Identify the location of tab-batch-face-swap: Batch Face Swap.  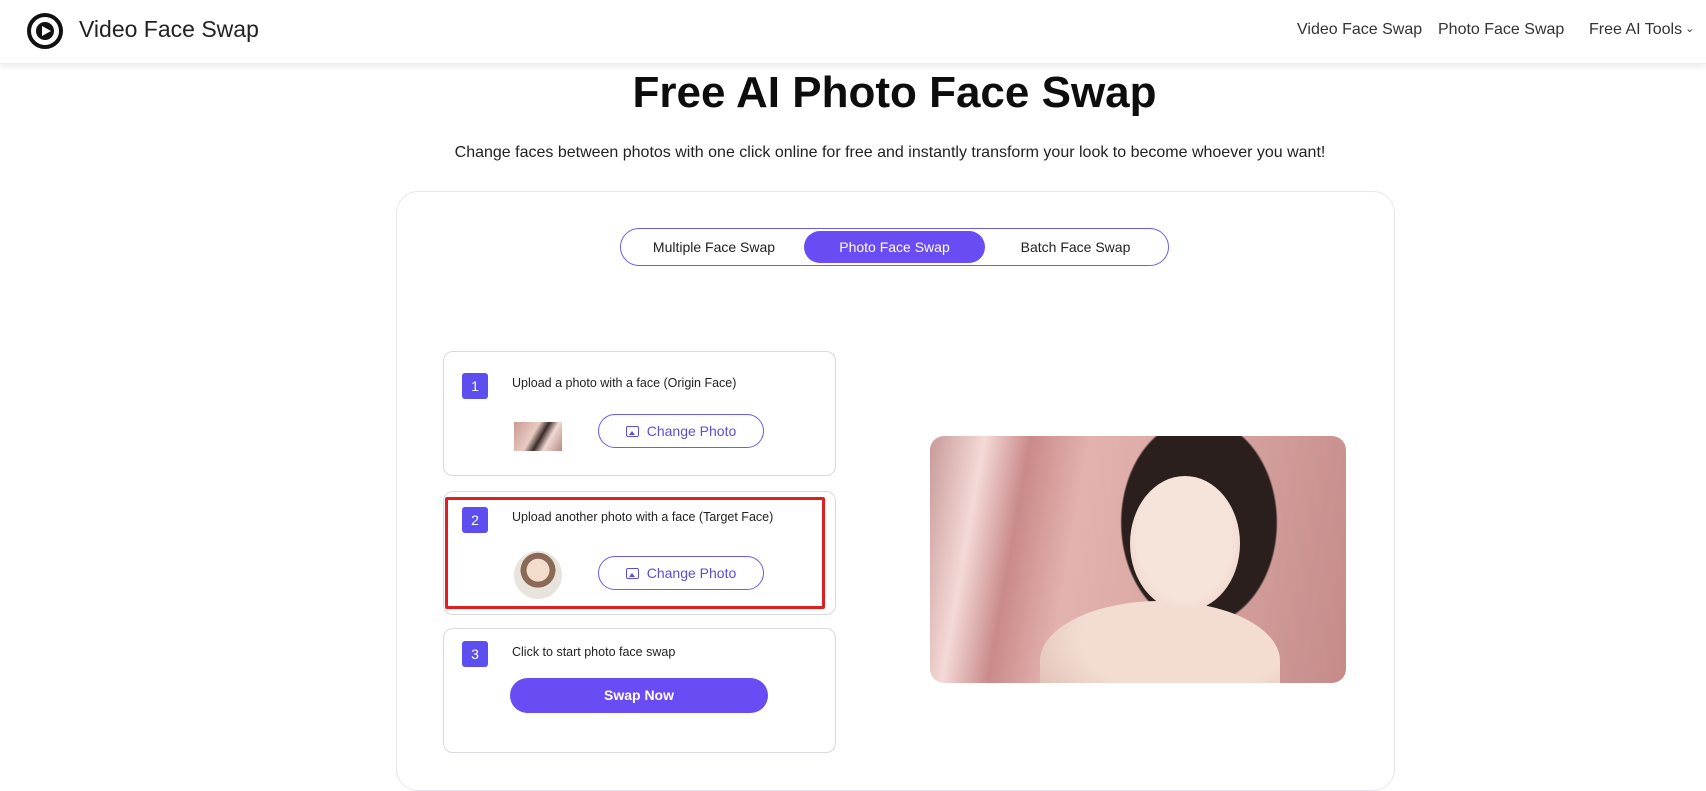
(1075, 247).